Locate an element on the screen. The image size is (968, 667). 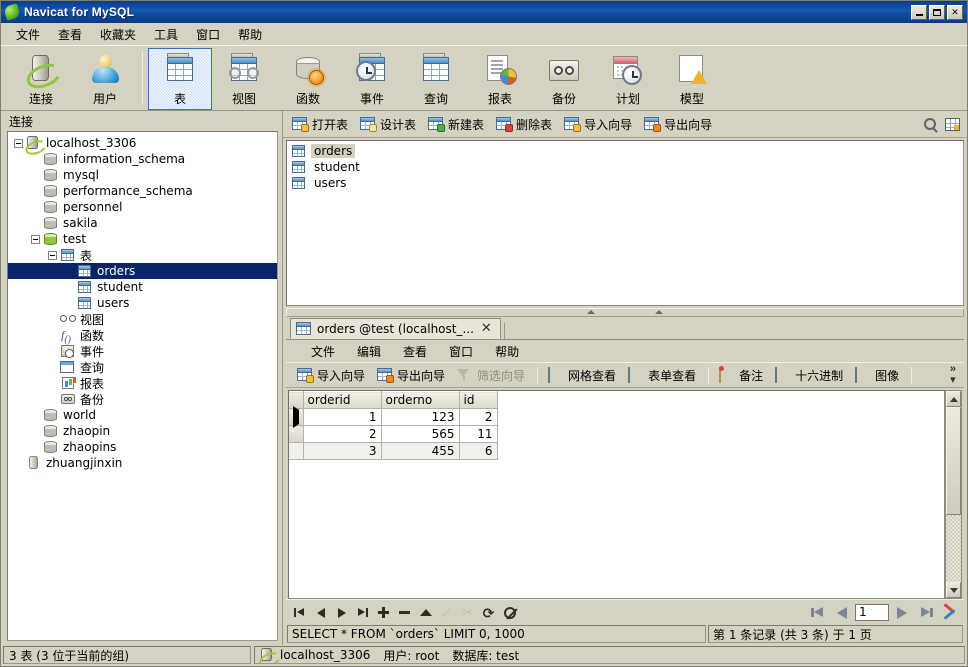
tree-node-test: test is located at coordinates (142, 239).